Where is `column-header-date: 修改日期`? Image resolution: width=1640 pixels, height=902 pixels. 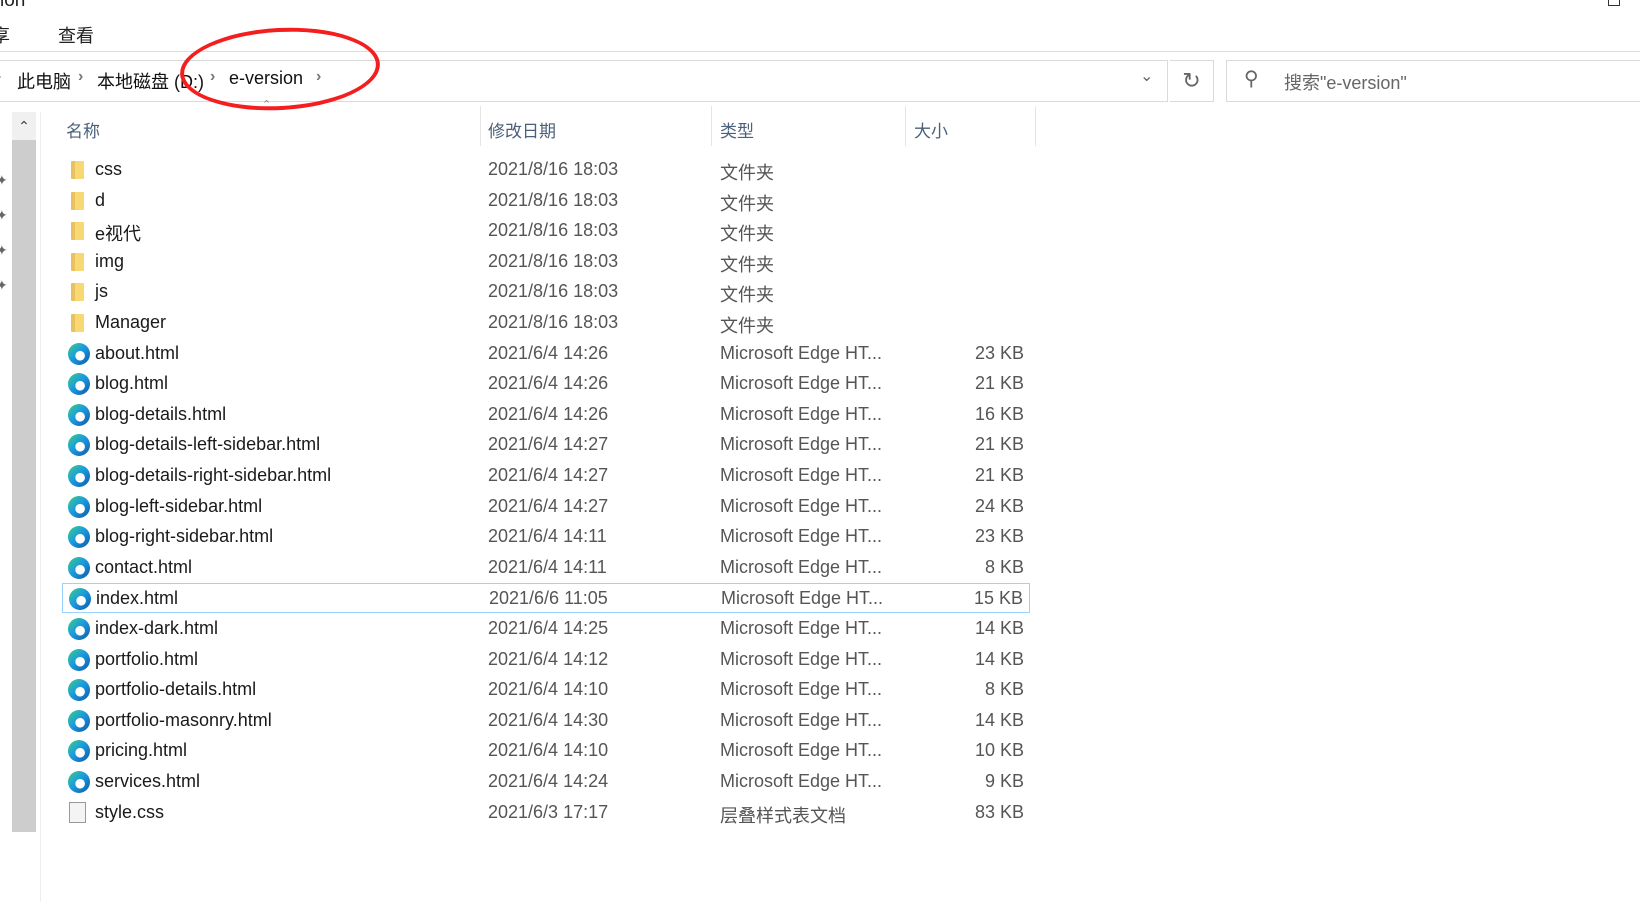
column-header-date: 修改日期 is located at coordinates (522, 129).